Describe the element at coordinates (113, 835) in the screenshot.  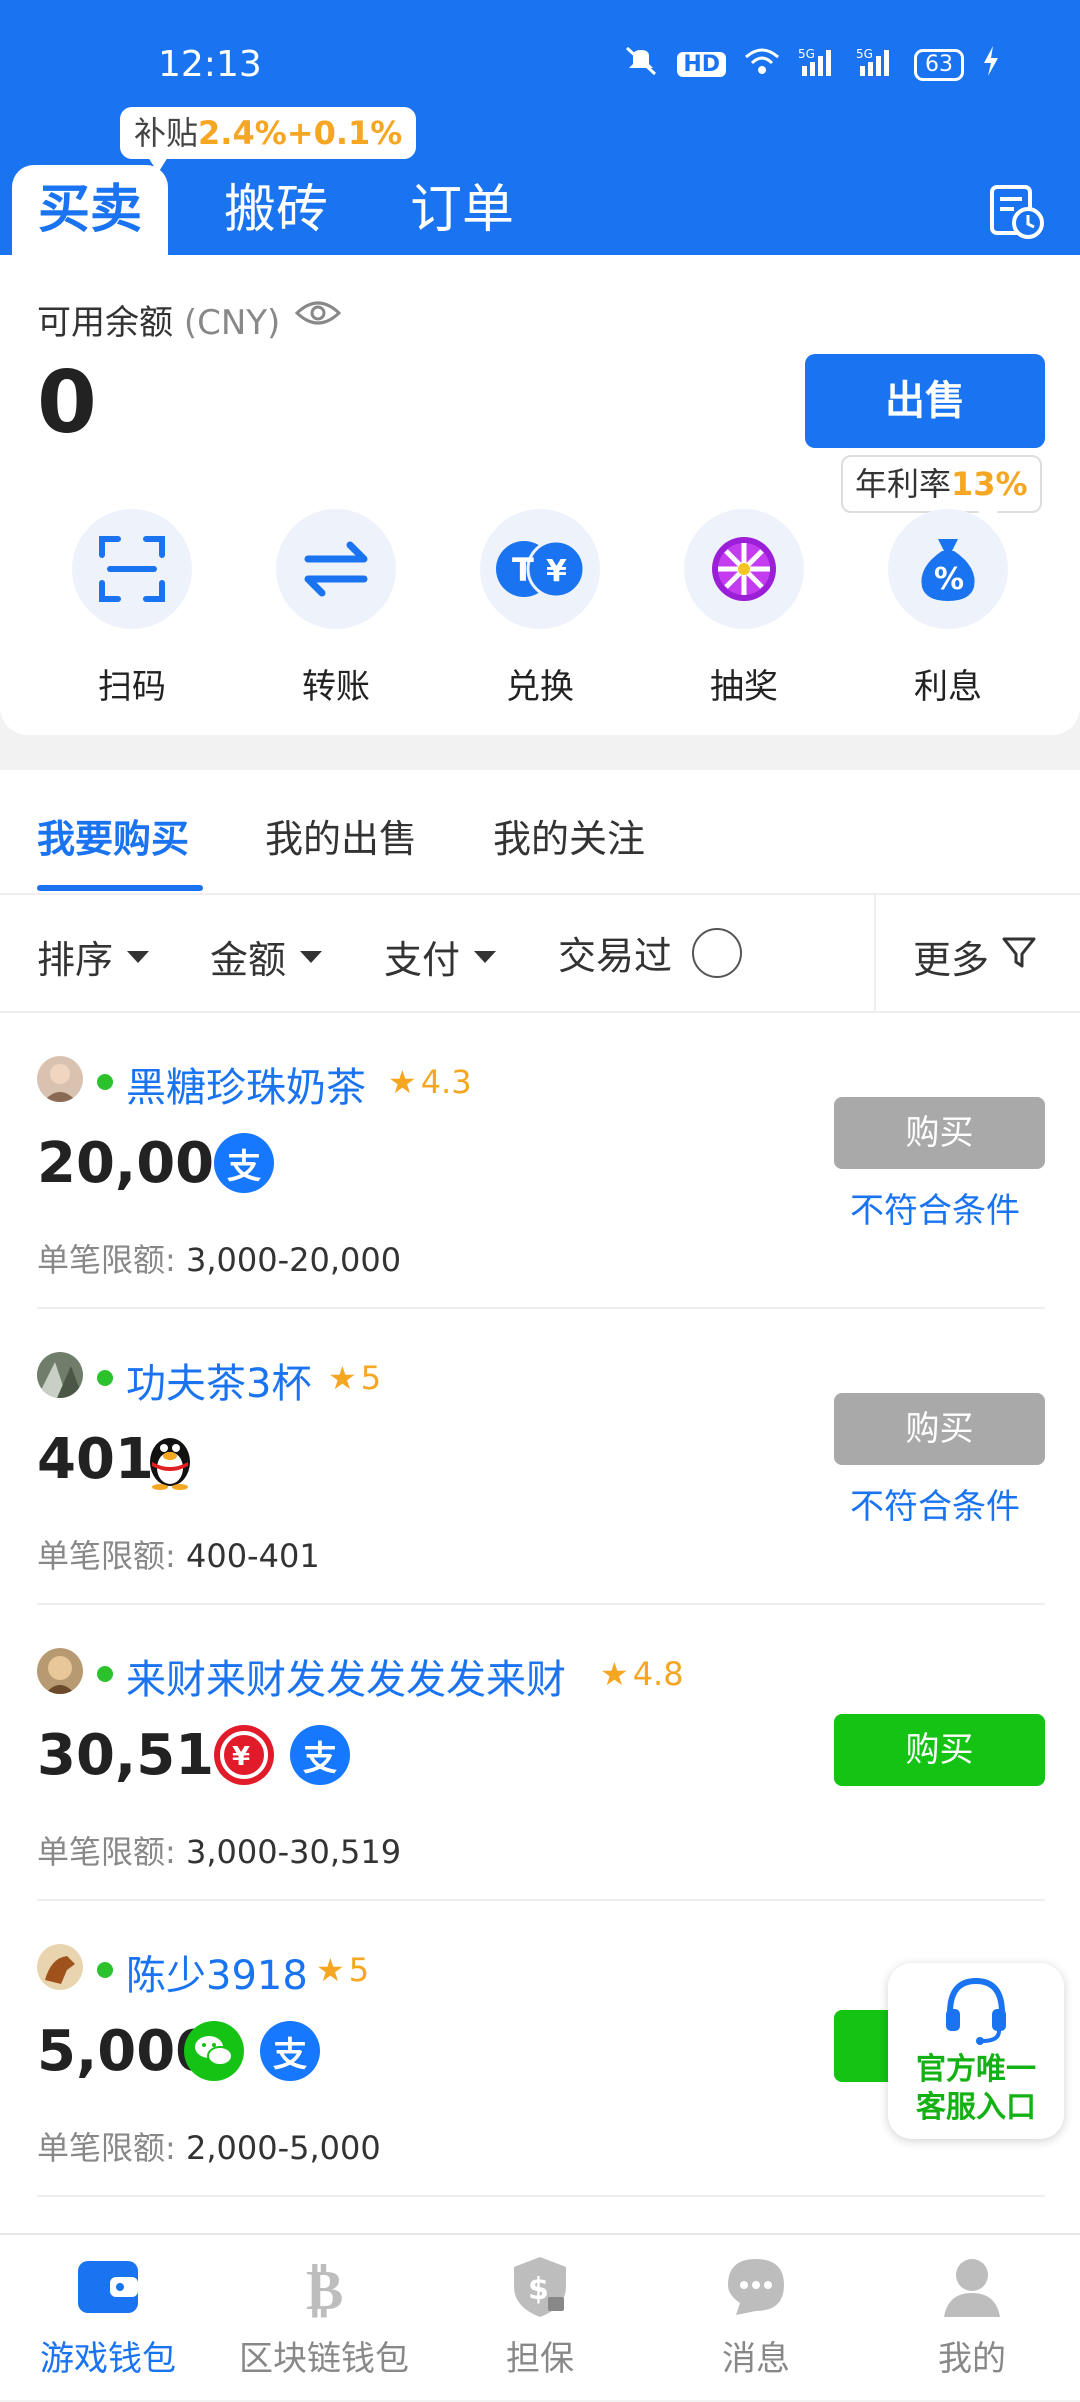
I see `tab-buy: 我要购买` at that location.